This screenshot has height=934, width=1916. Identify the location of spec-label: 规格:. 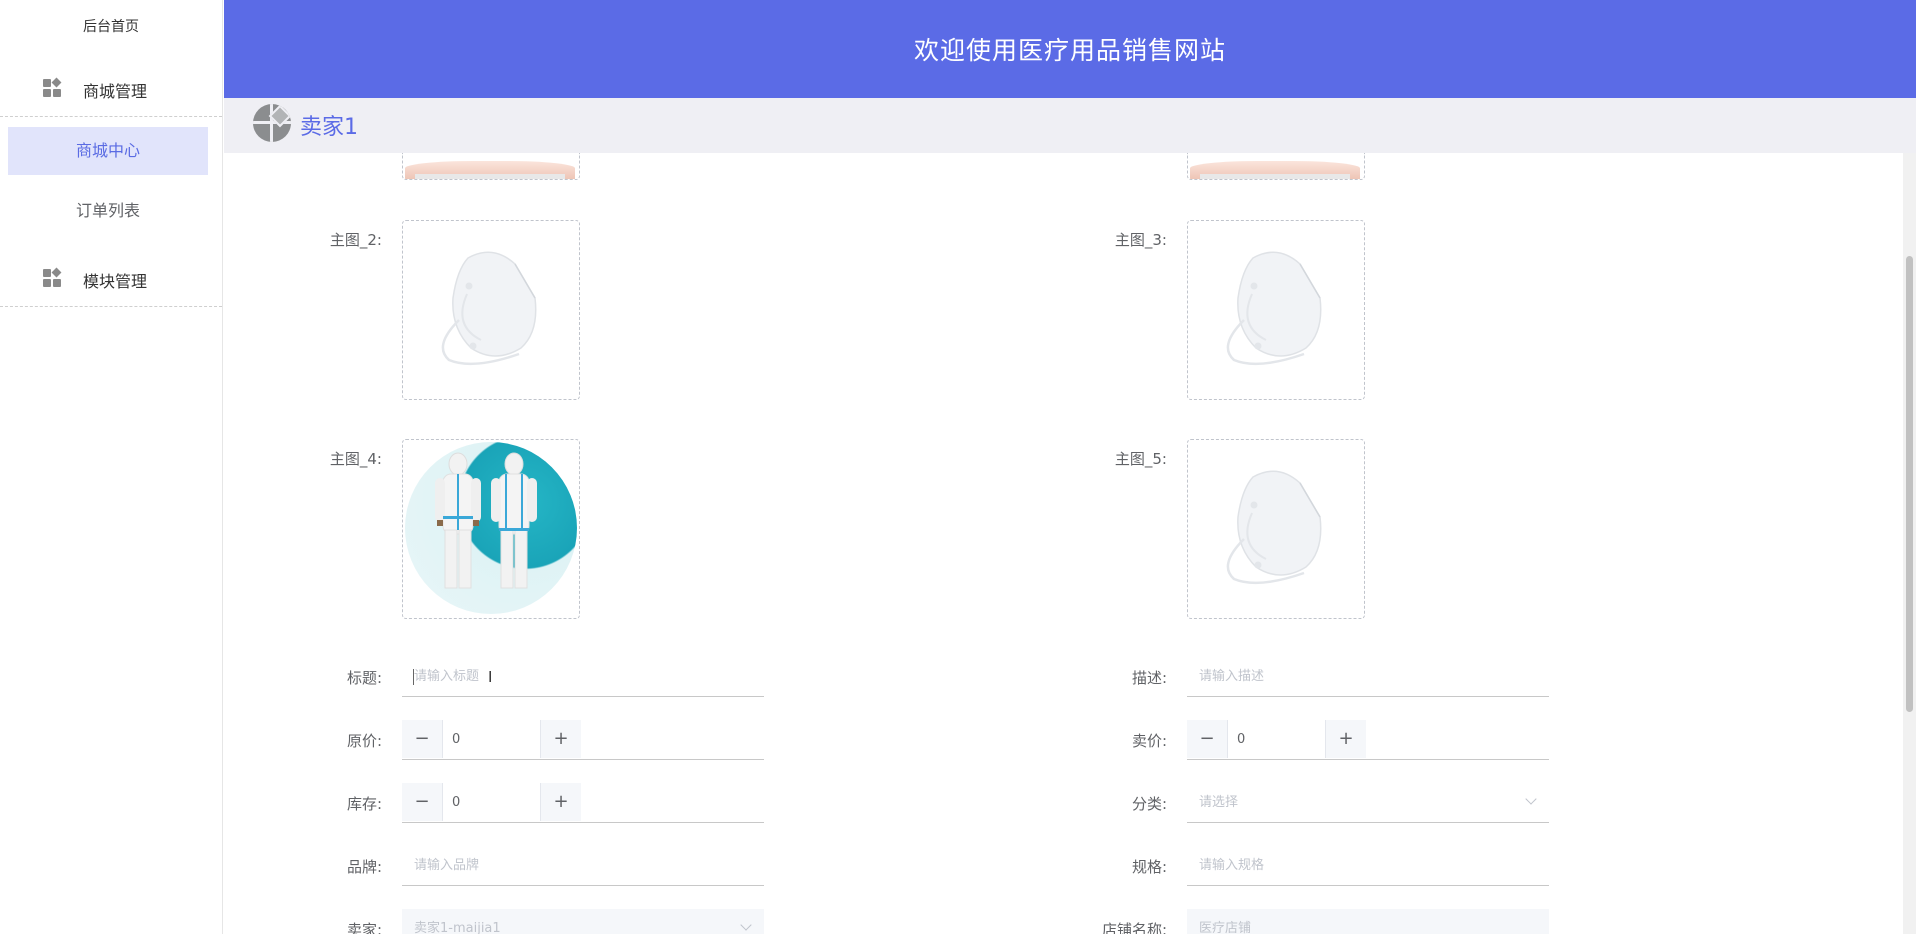
(1149, 867).